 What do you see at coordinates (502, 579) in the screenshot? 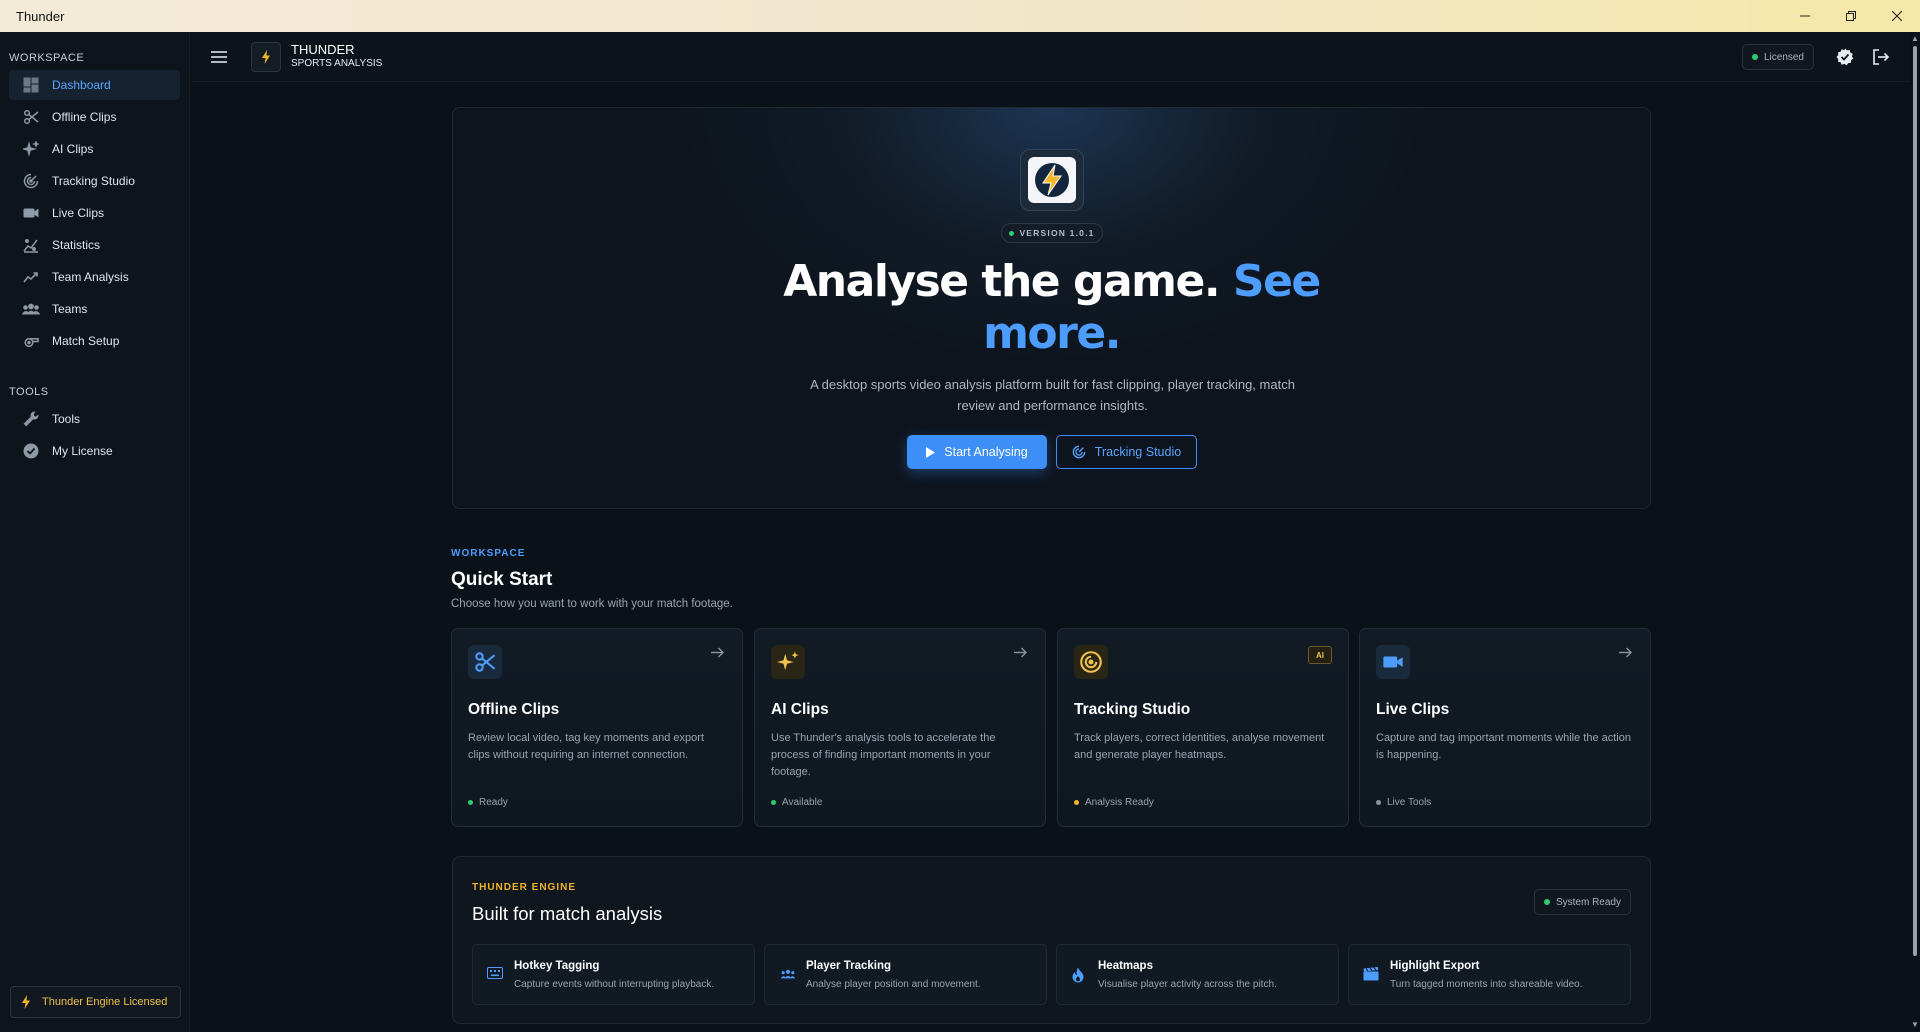
I see `quick-start-title: Quick Start` at bounding box center [502, 579].